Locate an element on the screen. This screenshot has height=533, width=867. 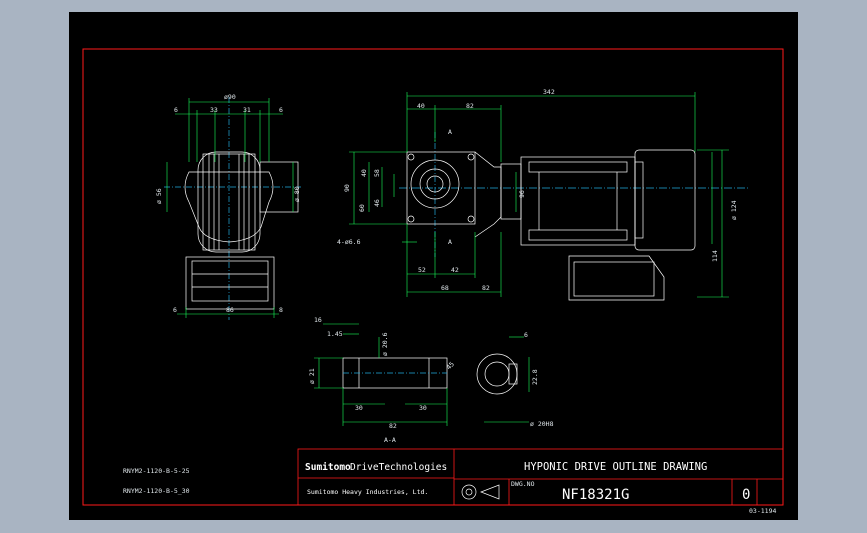
dim-shaft-dia-l: ø 21 is located at coordinates (312, 376).